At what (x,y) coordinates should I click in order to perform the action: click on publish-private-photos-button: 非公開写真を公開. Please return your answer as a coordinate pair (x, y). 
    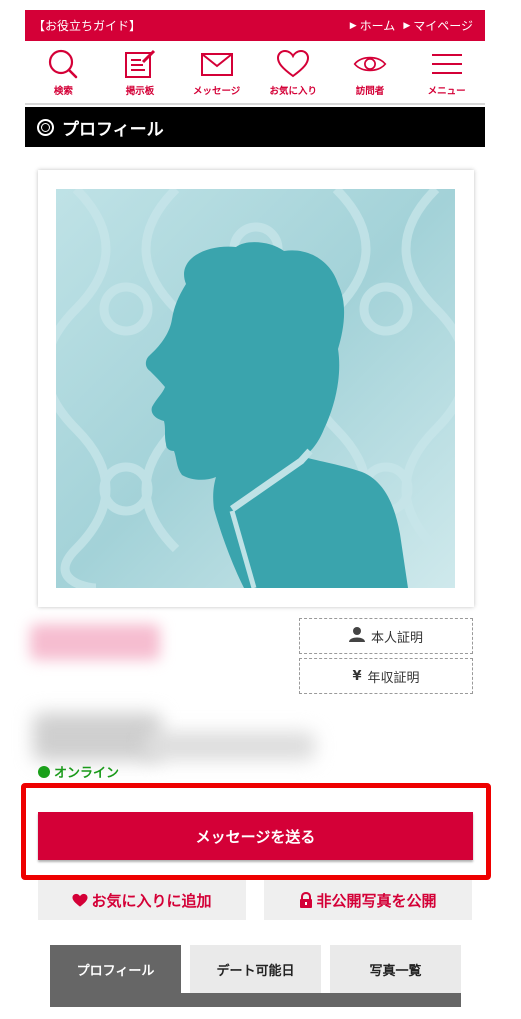
    Looking at the image, I should click on (368, 900).